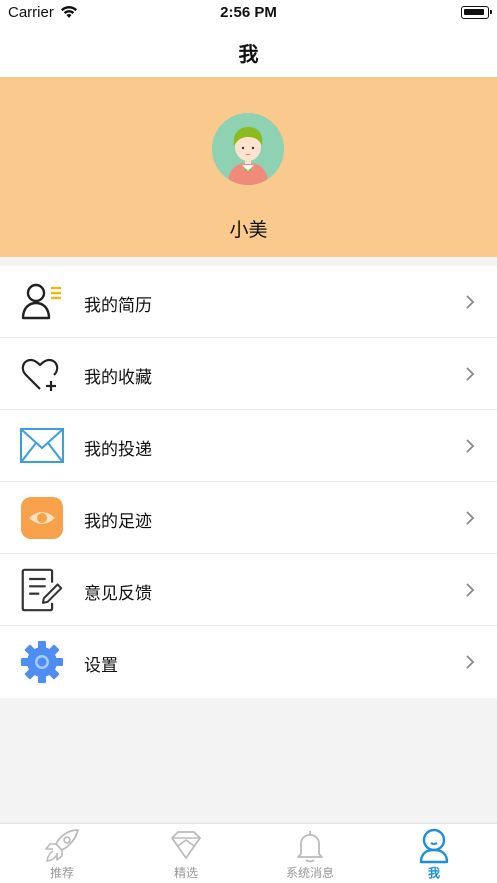 The height and width of the screenshot is (883, 497). Describe the element at coordinates (310, 847) in the screenshot. I see `bell-icon` at that location.